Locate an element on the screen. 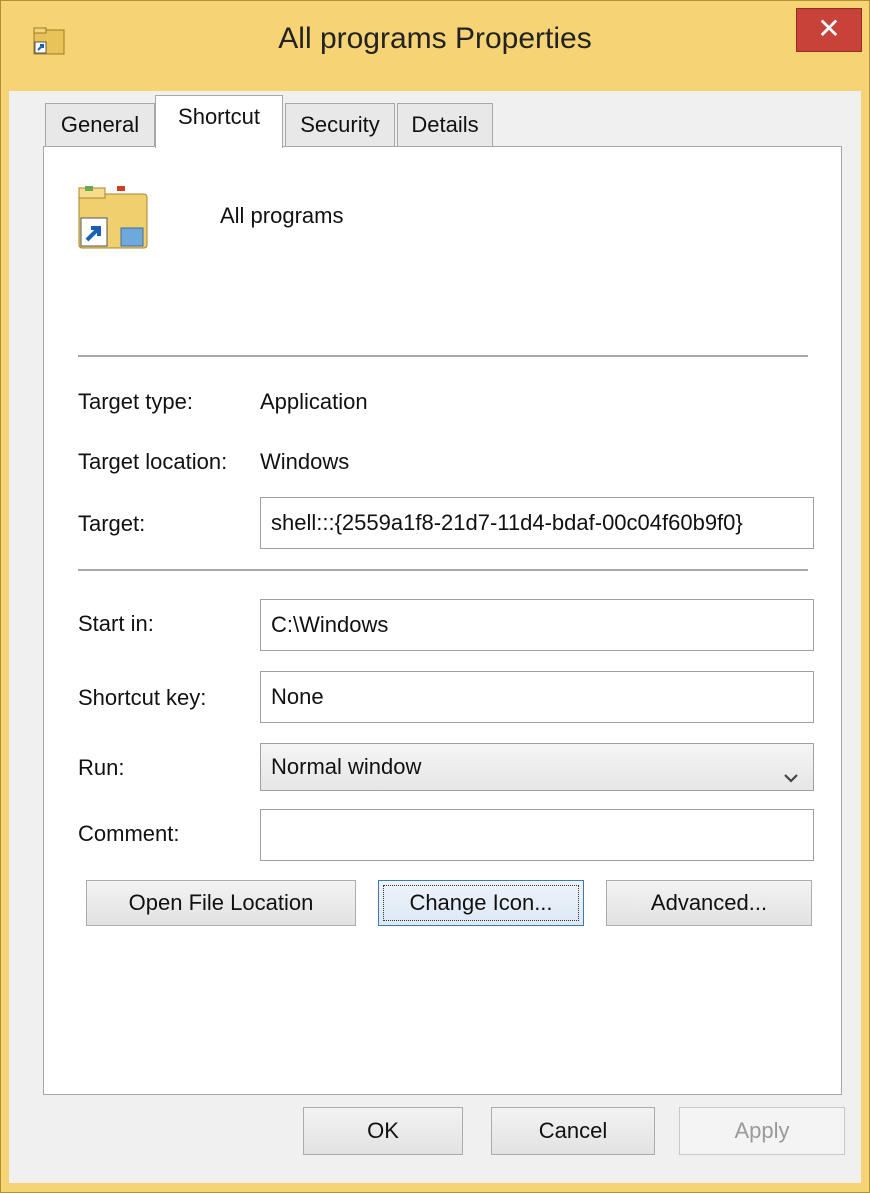 The height and width of the screenshot is (1193, 870). cancel-button: Cancel is located at coordinates (573, 1131).